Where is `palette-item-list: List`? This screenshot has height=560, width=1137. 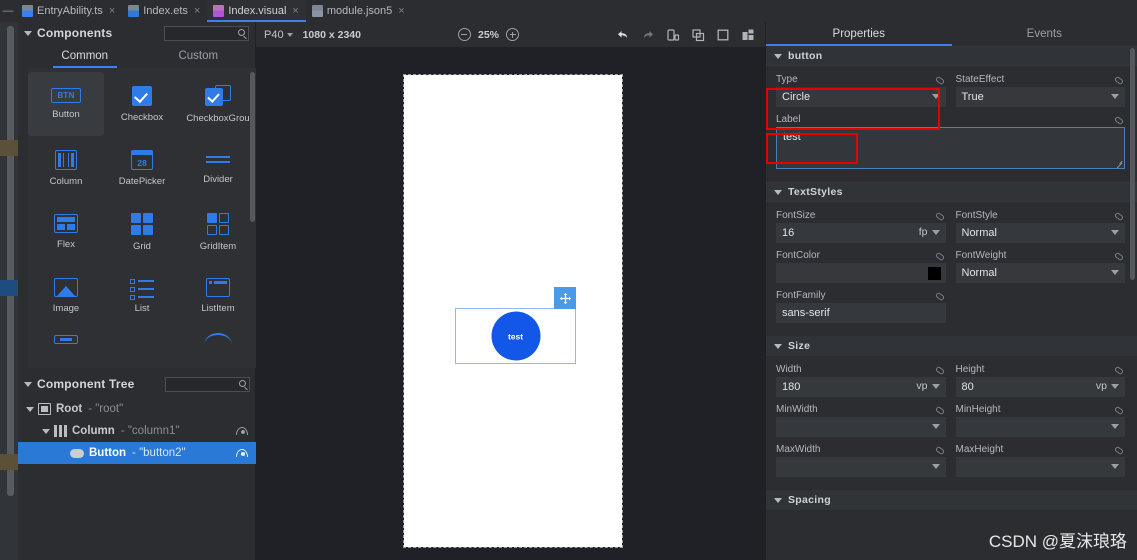
palette-item-list: List is located at coordinates (142, 296).